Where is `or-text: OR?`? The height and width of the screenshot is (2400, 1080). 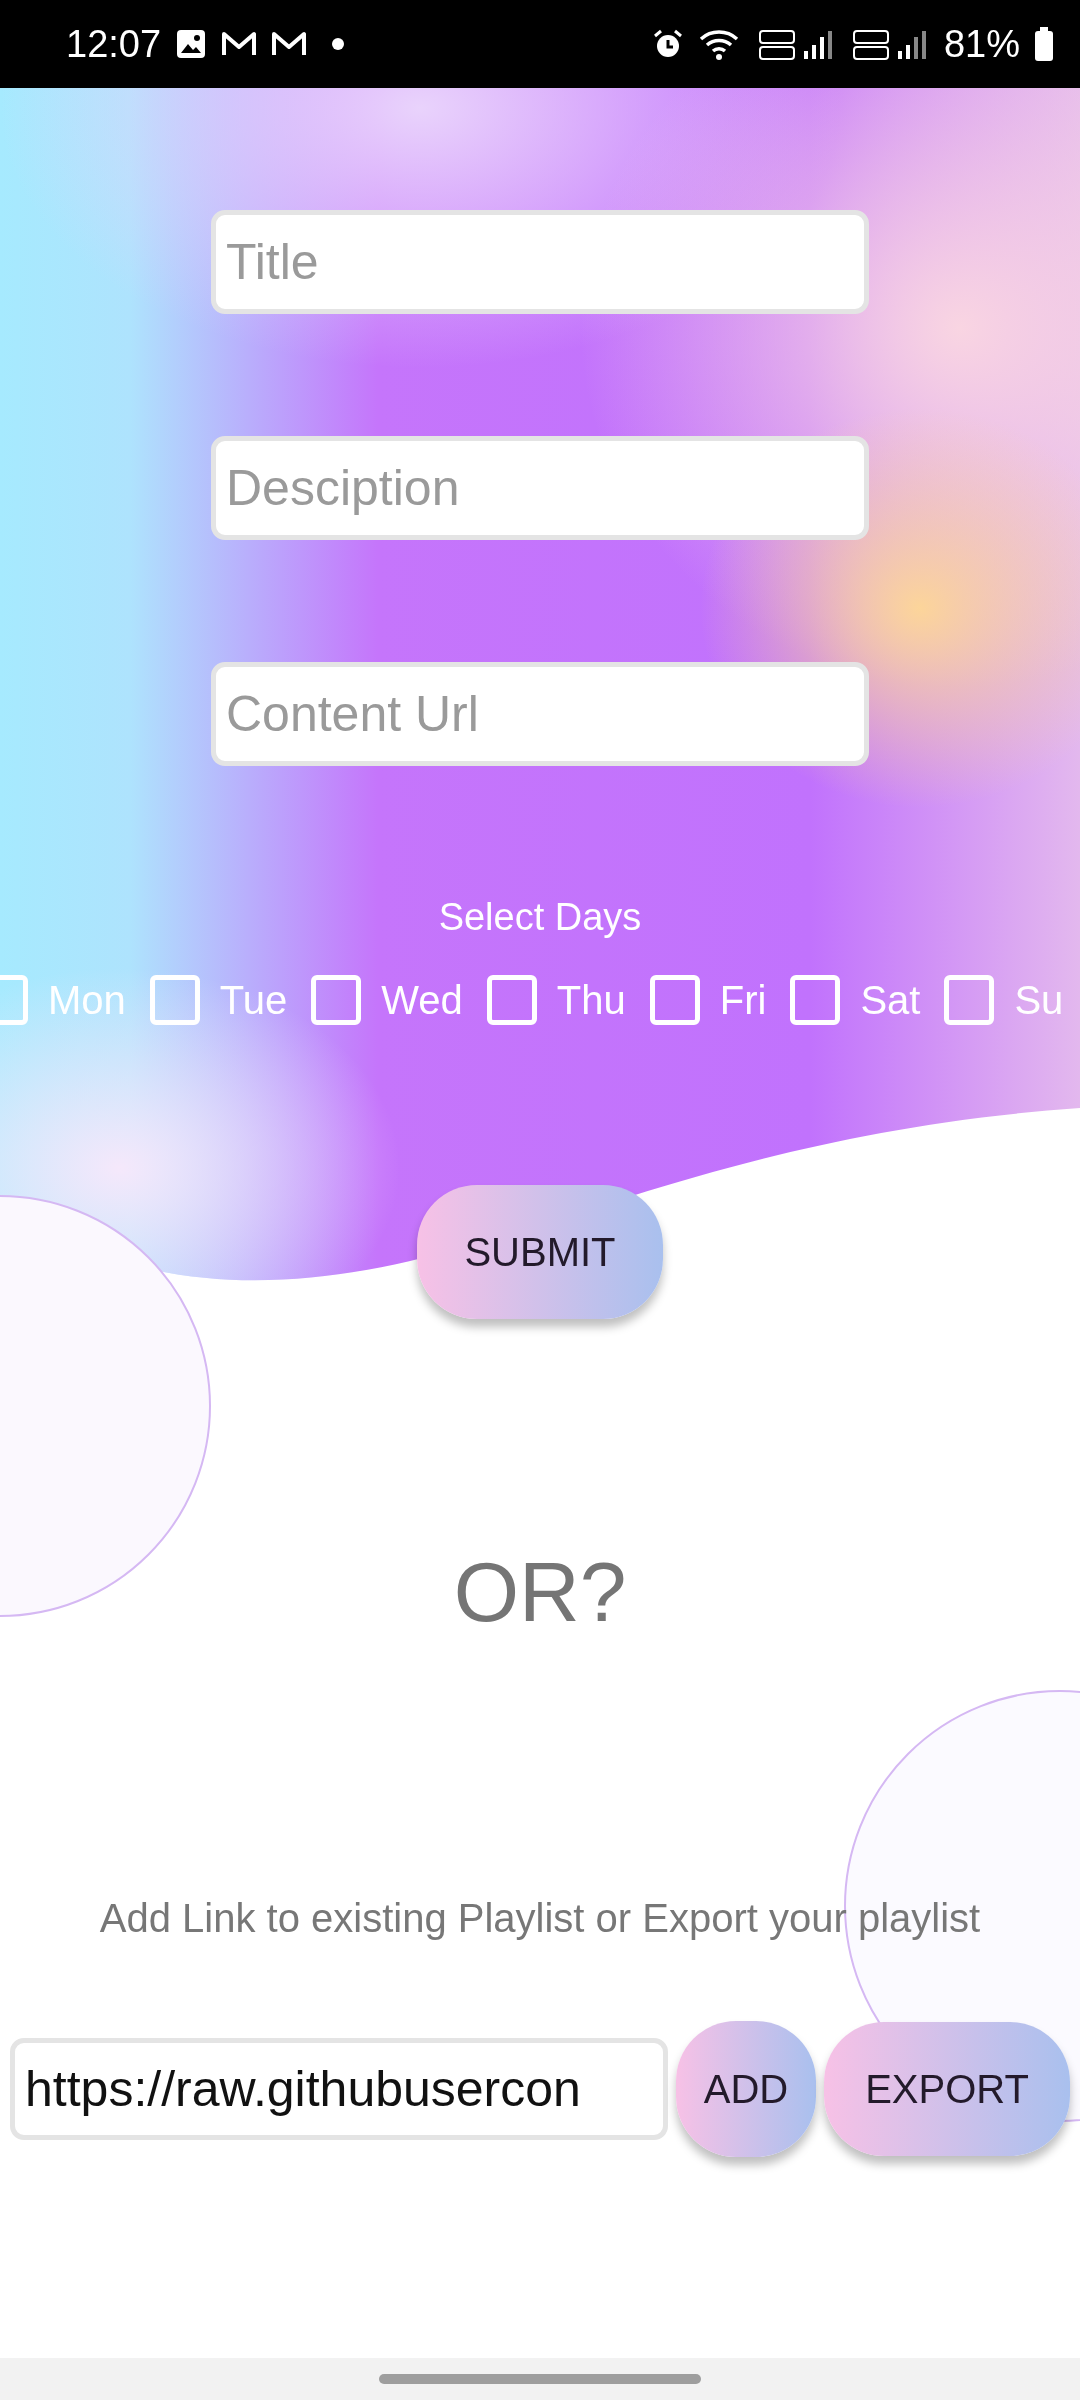 or-text: OR? is located at coordinates (540, 1592).